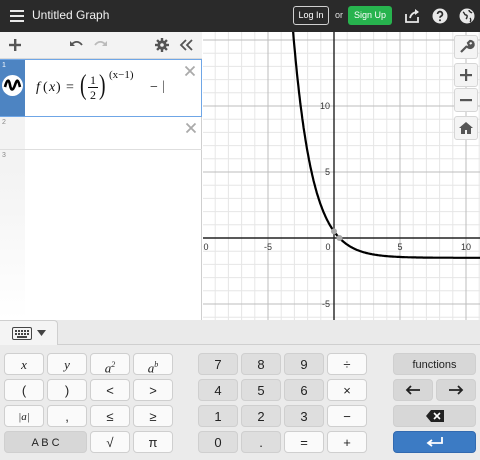  Describe the element at coordinates (186, 45) in the screenshot. I see `collapse-panel-icon` at that location.